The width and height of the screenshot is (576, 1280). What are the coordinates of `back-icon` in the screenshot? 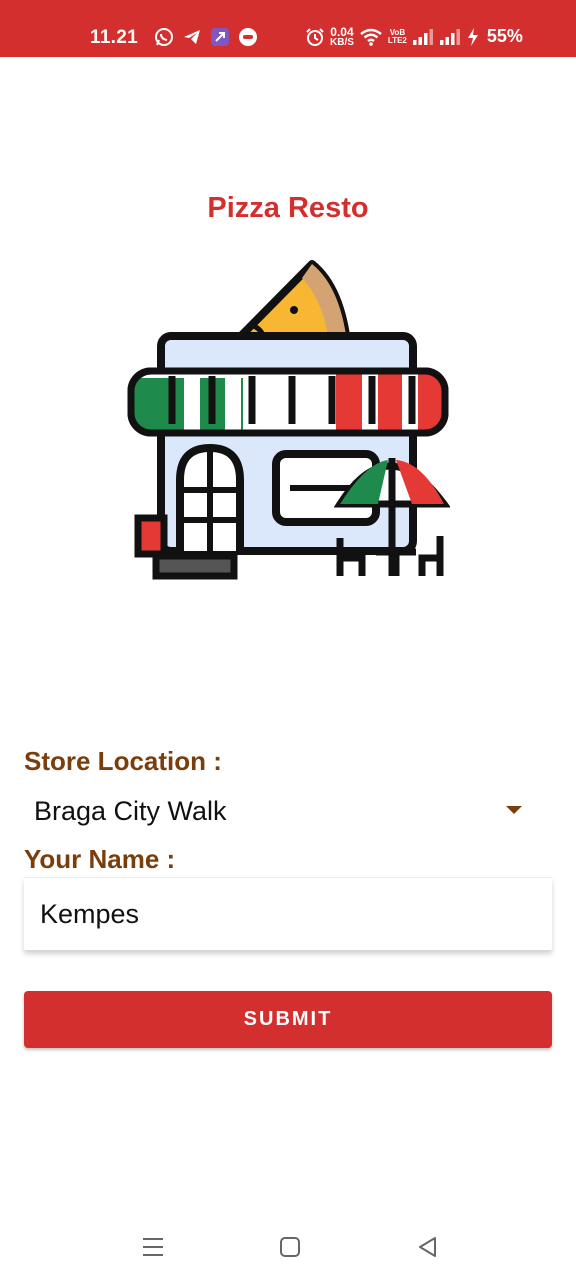 It's located at (428, 1247).